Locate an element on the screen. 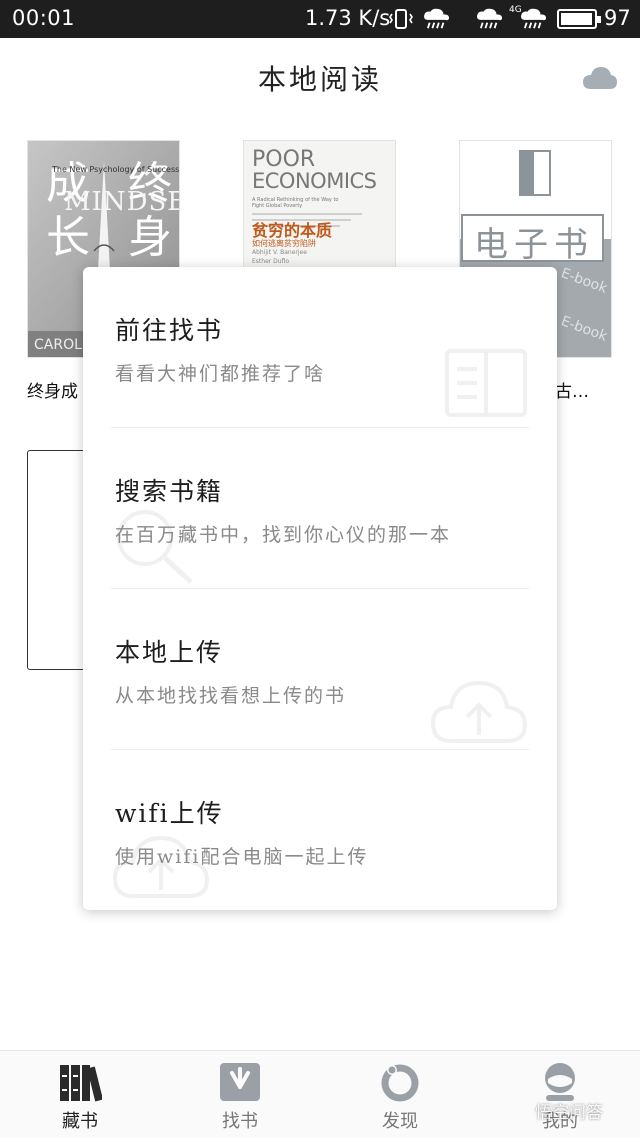 This screenshot has width=640, height=1138. battery-percent: 97 is located at coordinates (617, 18).